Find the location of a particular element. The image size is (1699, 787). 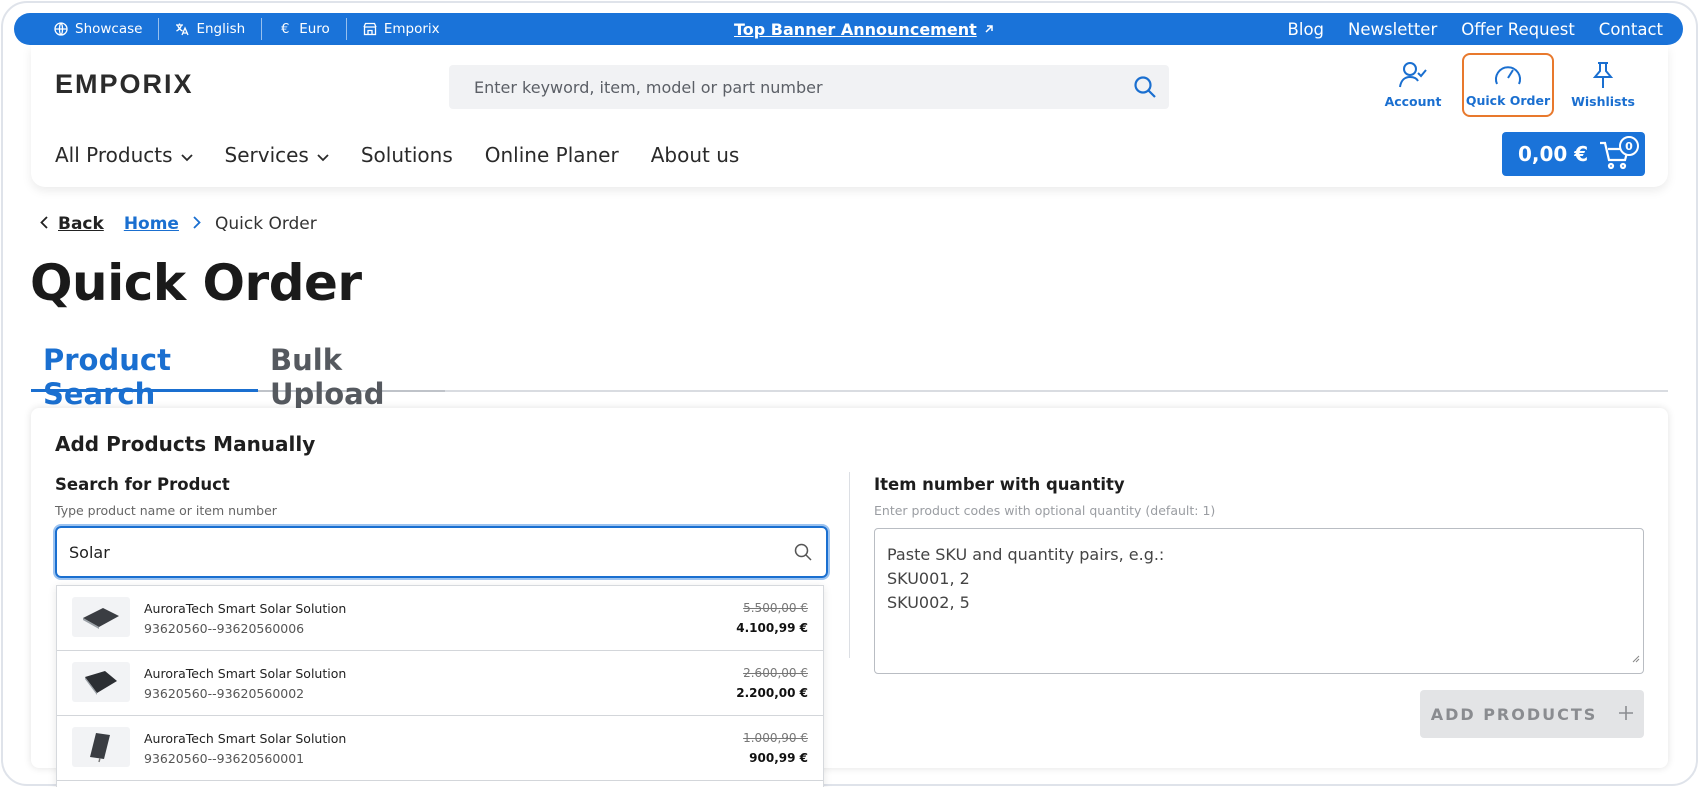

product-price: 900,99 € is located at coordinates (778, 758).